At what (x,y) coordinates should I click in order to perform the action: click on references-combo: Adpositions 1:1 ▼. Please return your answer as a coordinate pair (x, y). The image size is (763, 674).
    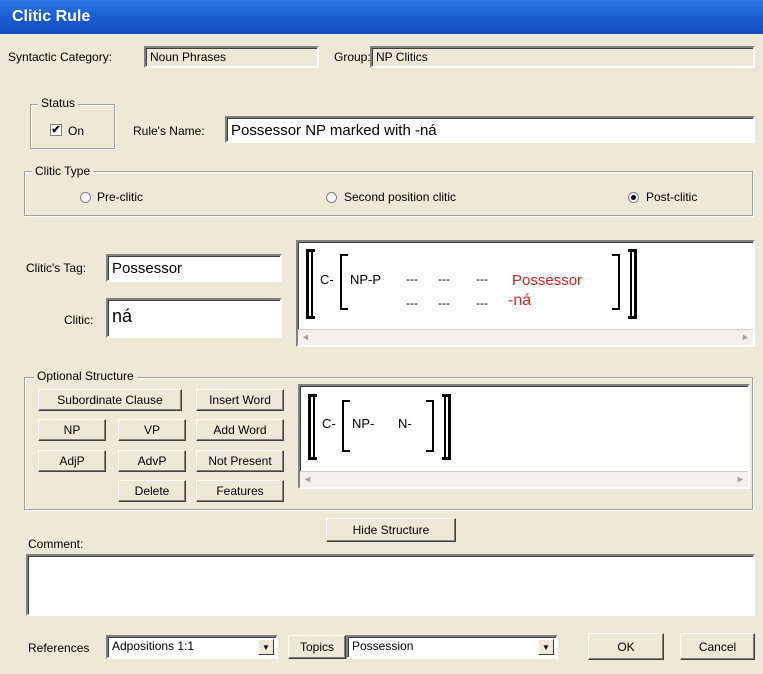
    Looking at the image, I should click on (192, 647).